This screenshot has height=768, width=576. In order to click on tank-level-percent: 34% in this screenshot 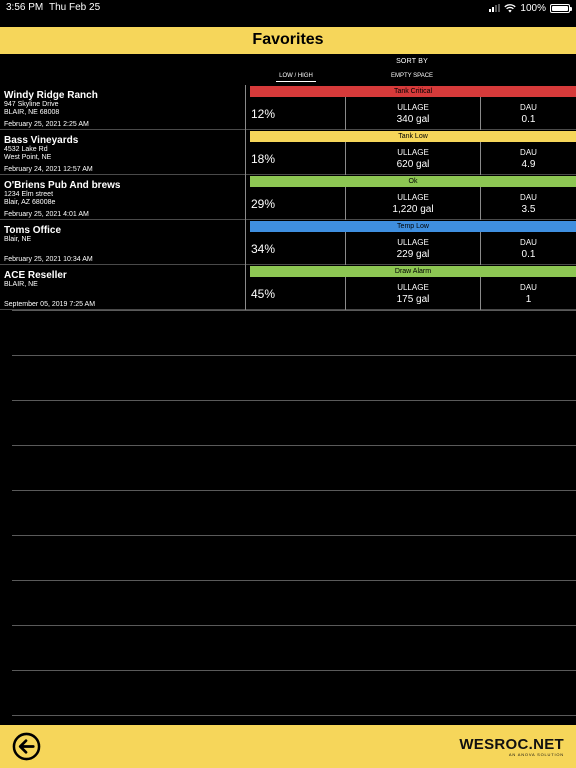, I will do `click(263, 249)`.